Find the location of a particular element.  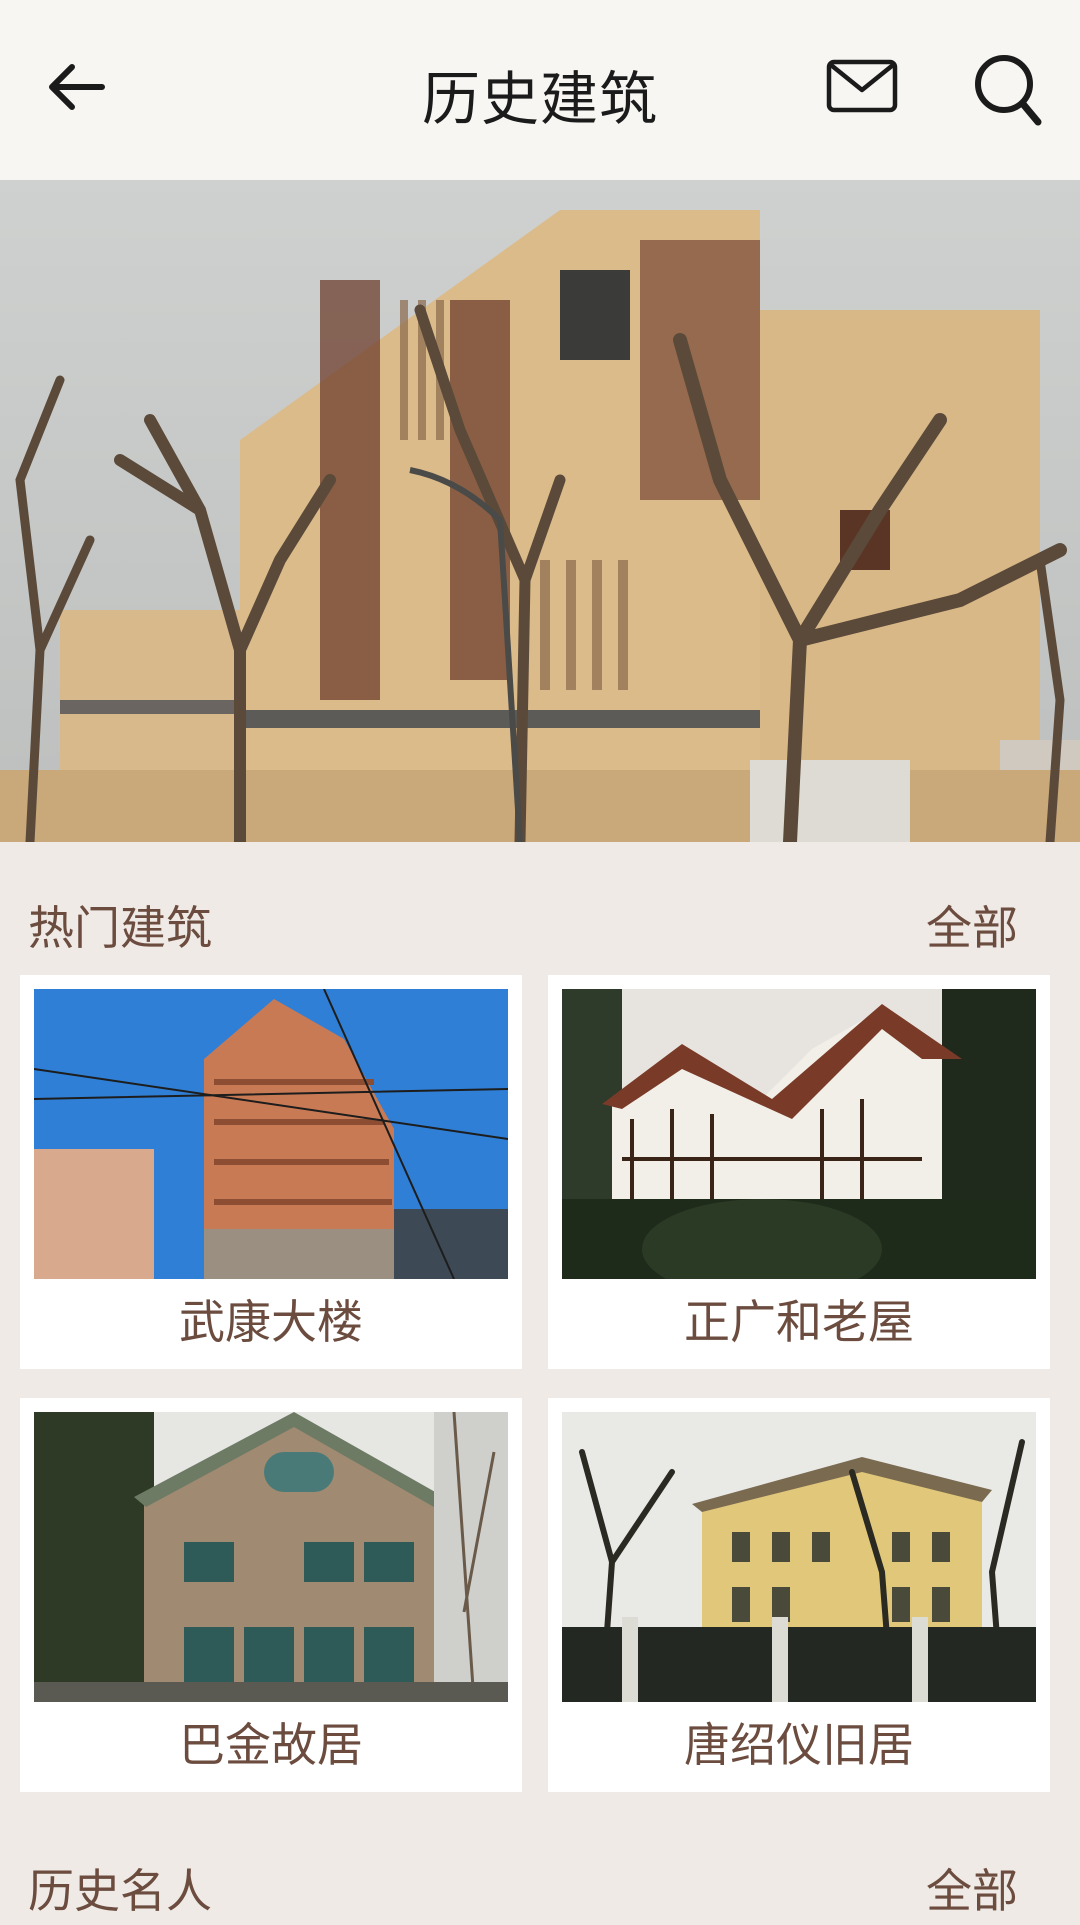

search-icon is located at coordinates (1008, 90).